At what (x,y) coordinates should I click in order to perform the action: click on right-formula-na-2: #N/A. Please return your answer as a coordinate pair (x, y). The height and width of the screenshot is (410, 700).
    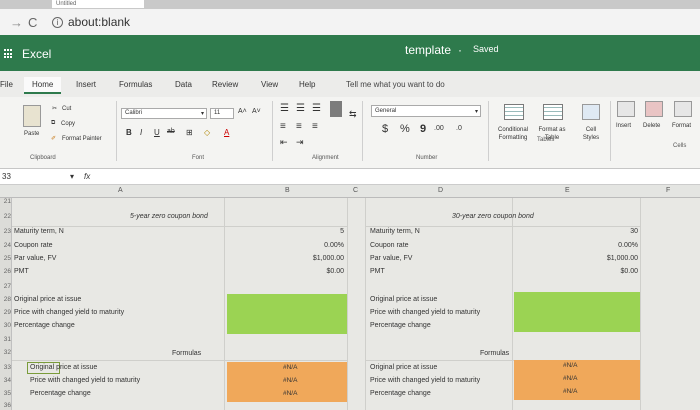
    Looking at the image, I should click on (570, 378).